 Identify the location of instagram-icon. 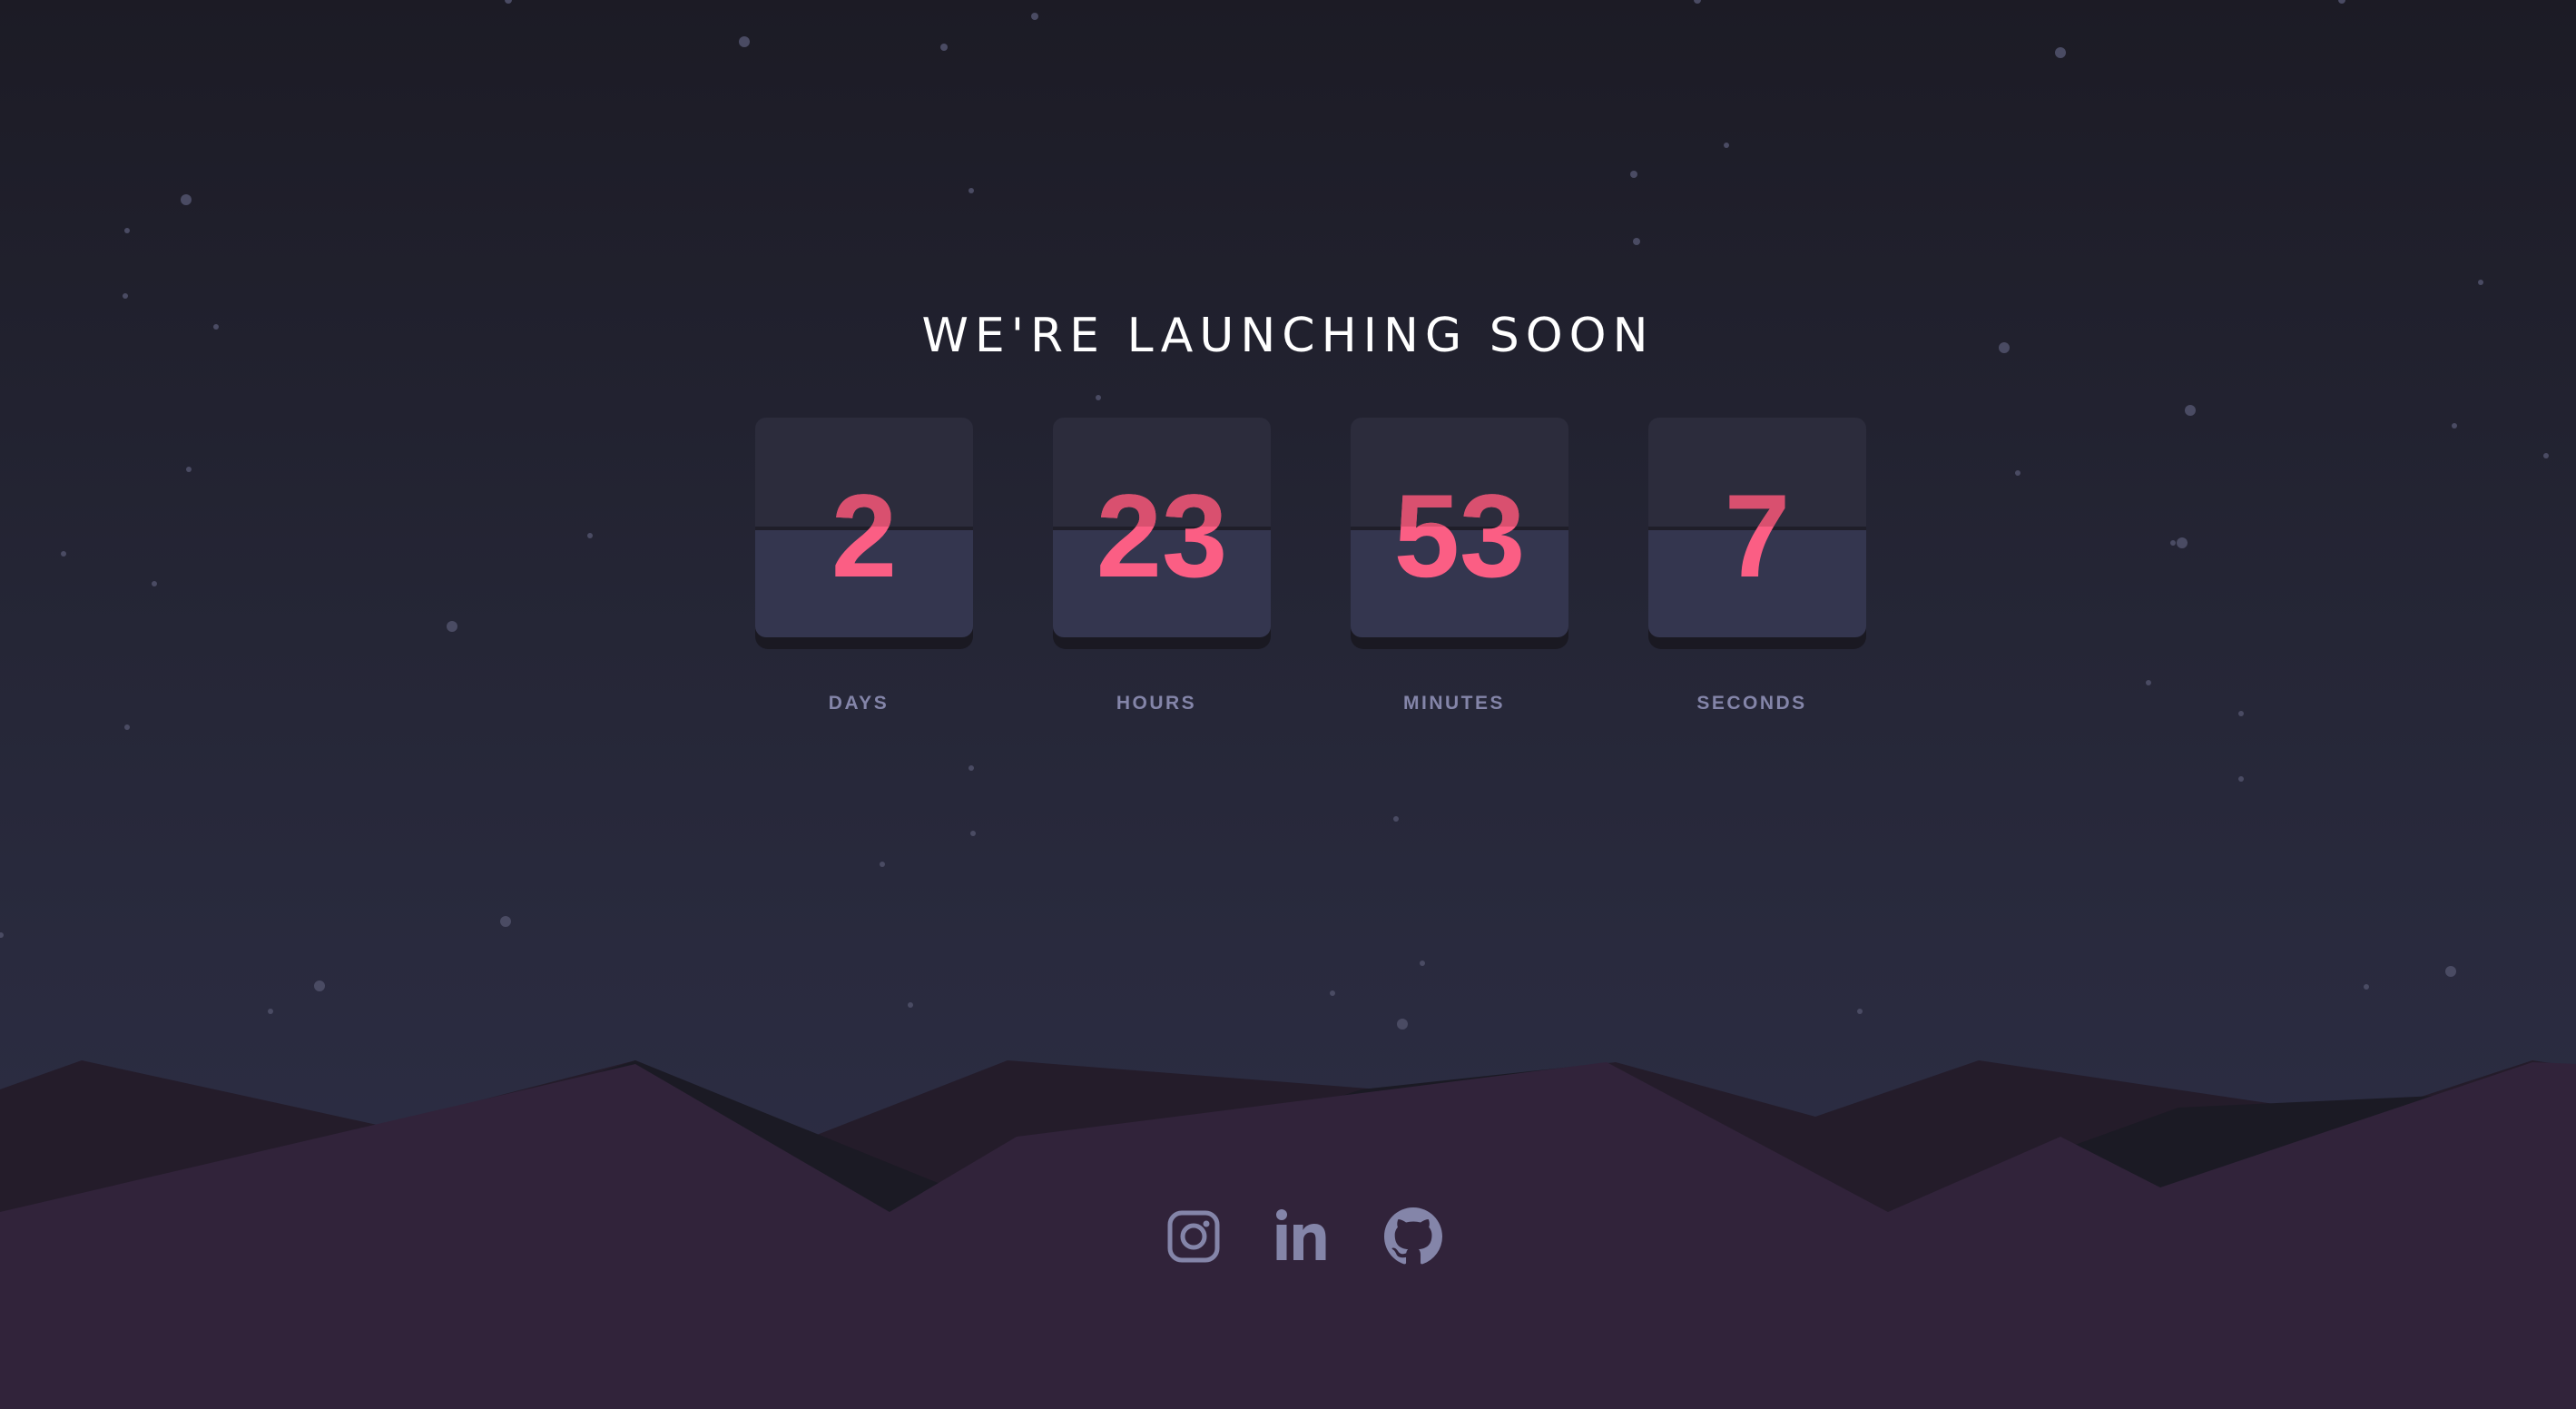
(1193, 1237).